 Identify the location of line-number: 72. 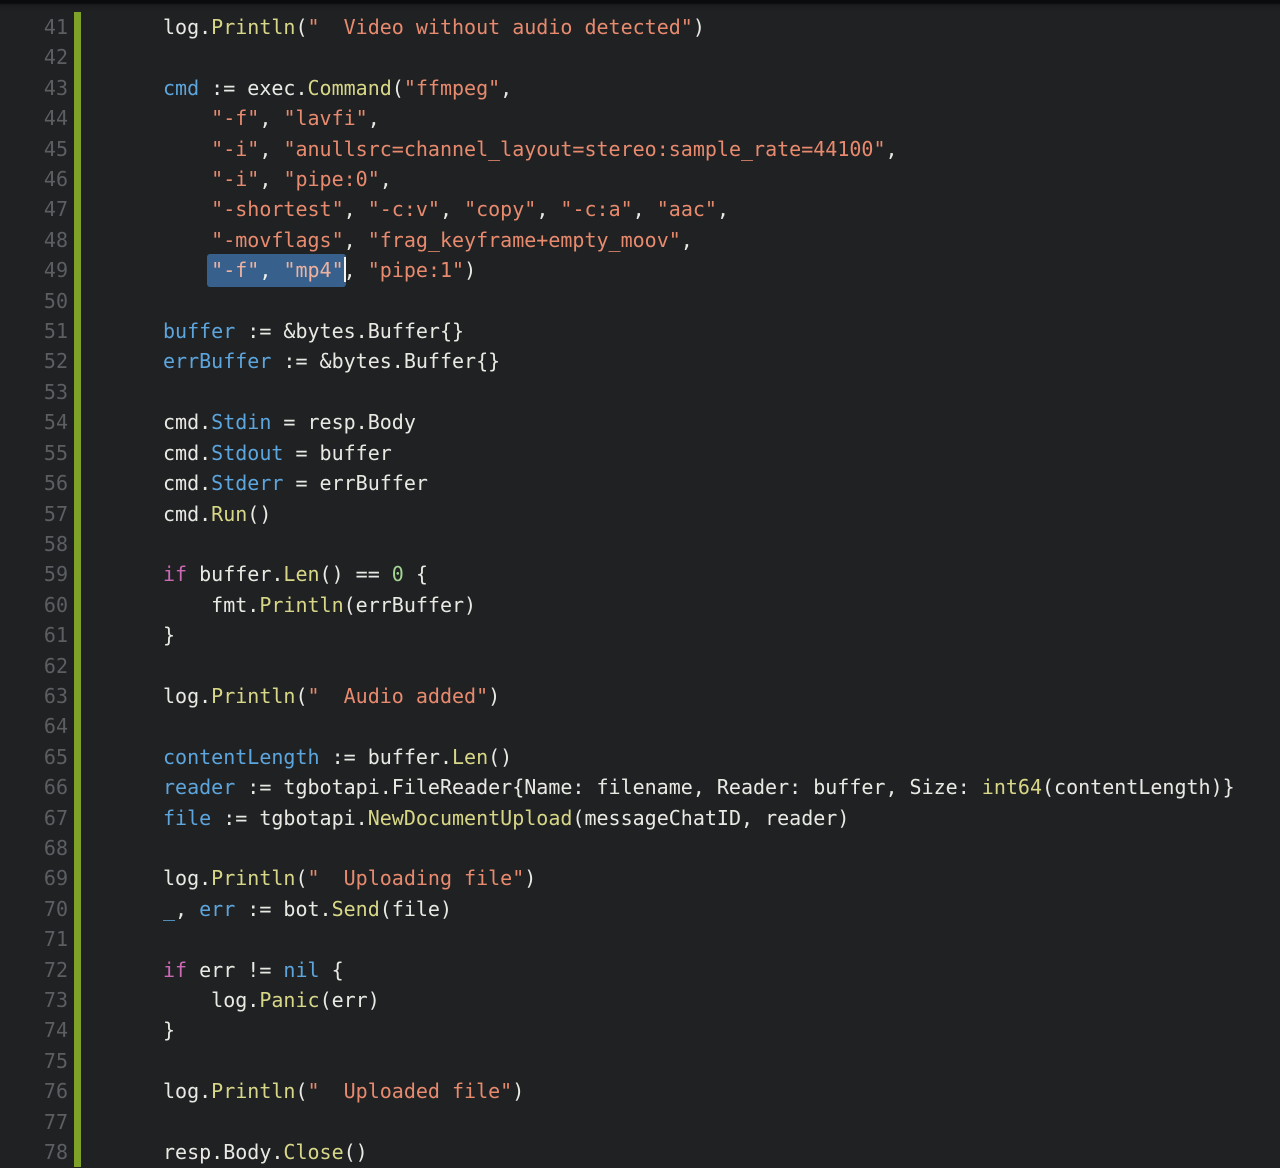
(34, 970).